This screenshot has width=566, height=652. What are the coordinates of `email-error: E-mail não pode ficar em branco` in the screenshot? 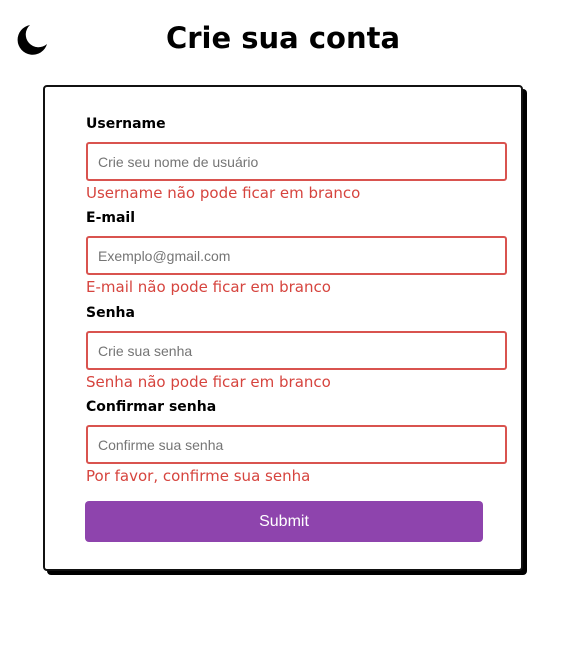 It's located at (208, 287).